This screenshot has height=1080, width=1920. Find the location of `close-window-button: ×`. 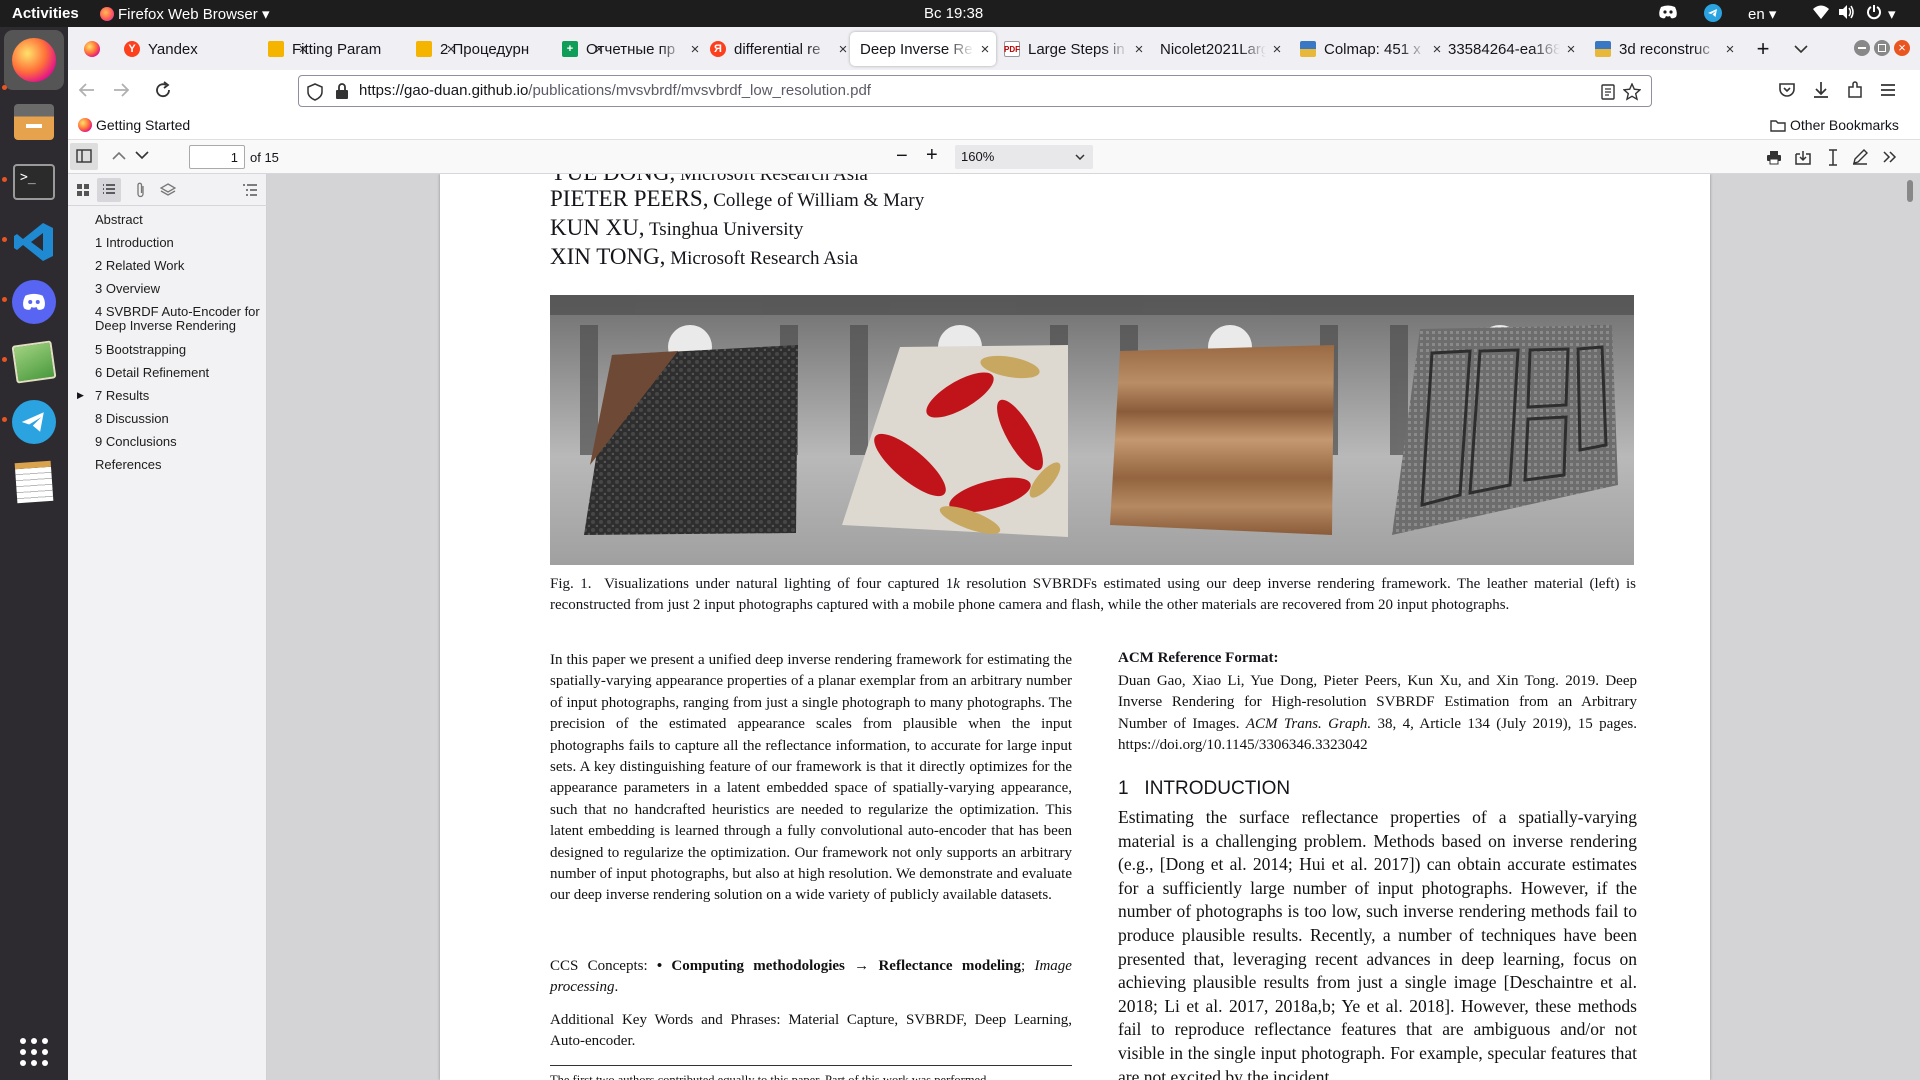

close-window-button: × is located at coordinates (1902, 48).